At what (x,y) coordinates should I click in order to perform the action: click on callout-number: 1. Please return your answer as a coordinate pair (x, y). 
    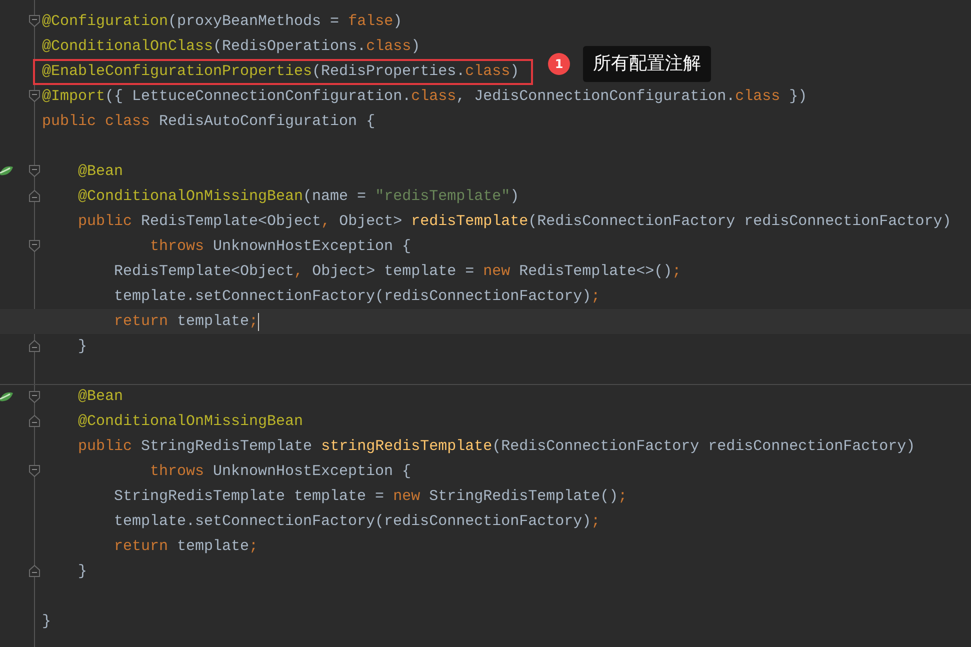
    Looking at the image, I should click on (559, 63).